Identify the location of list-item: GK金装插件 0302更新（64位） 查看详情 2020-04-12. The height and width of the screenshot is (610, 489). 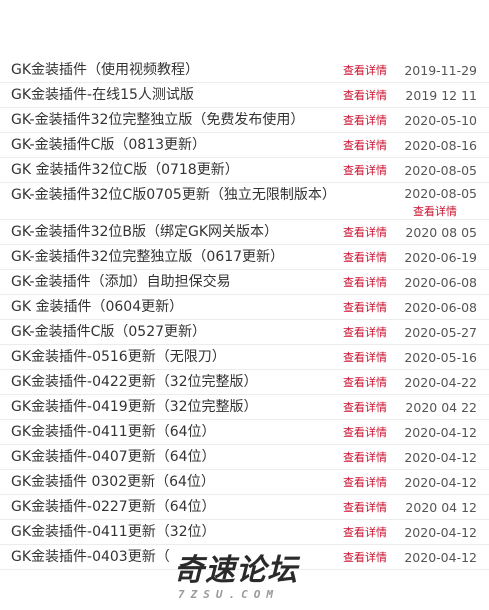
(244, 482).